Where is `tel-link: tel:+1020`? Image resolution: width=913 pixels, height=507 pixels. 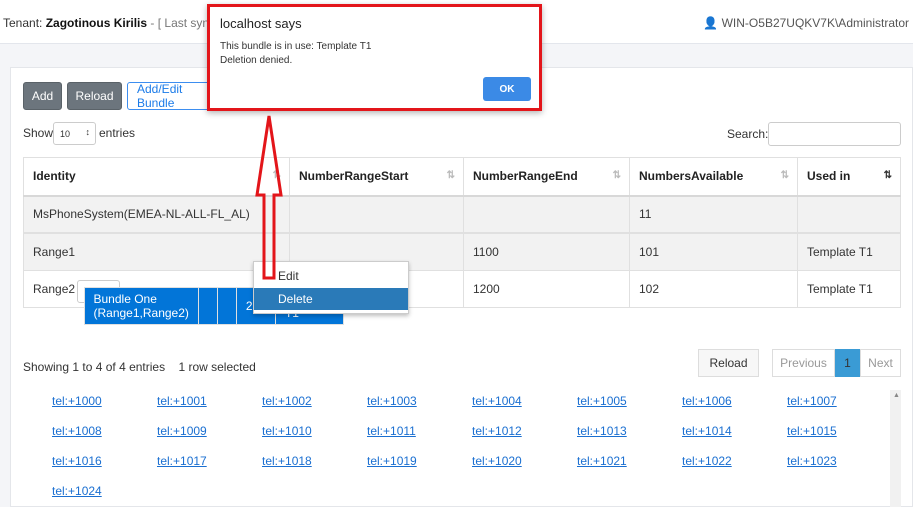
tel-link: tel:+1020 is located at coordinates (524, 461).